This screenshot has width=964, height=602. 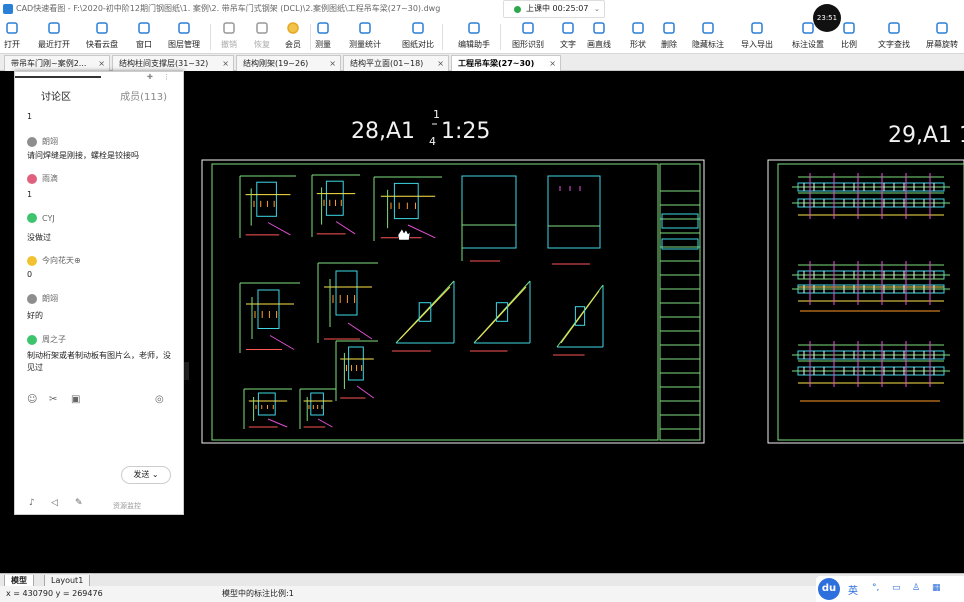 I want to click on scale-fraction-bottom: 4, so click(x=432, y=141).